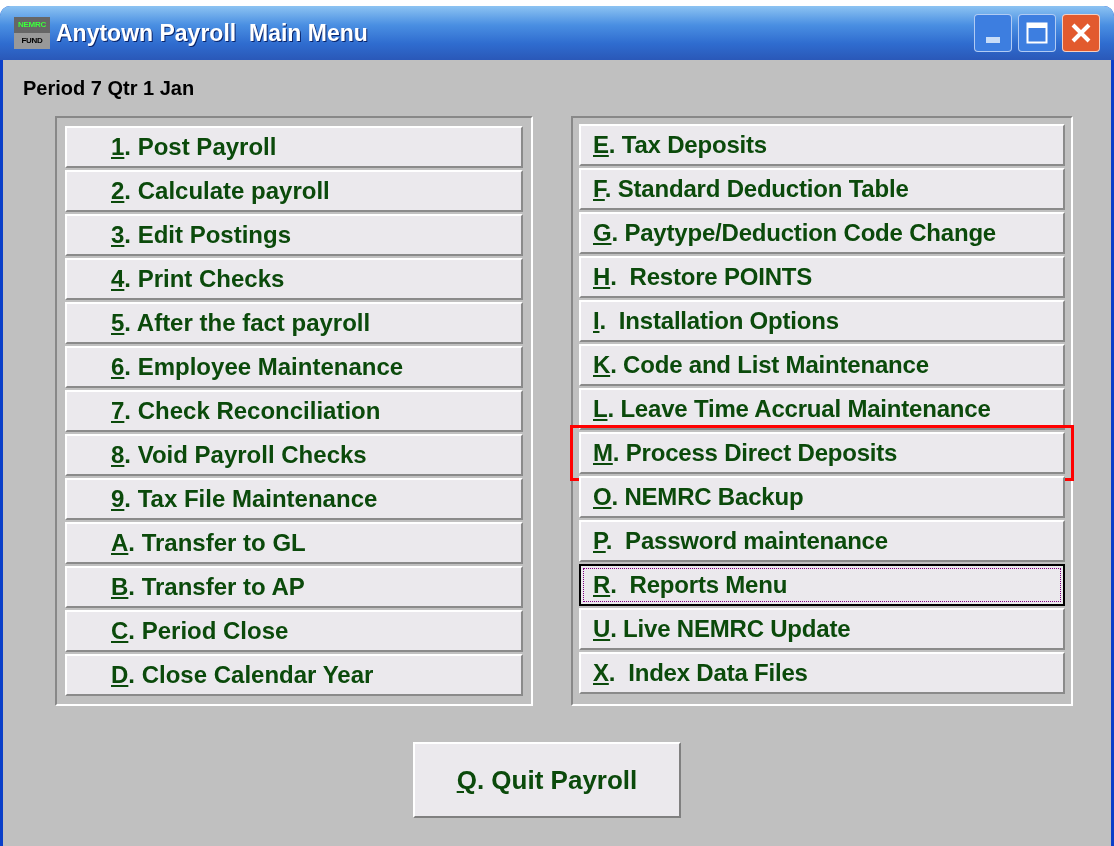  I want to click on menu-button: F. Standard Deduction Table, so click(822, 189).